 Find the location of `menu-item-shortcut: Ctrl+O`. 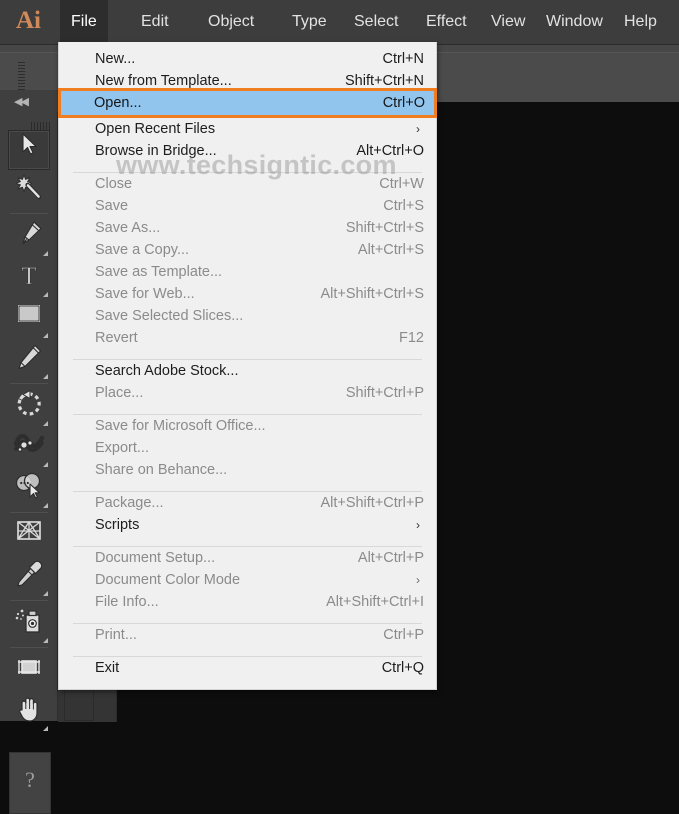

menu-item-shortcut: Ctrl+O is located at coordinates (403, 103).